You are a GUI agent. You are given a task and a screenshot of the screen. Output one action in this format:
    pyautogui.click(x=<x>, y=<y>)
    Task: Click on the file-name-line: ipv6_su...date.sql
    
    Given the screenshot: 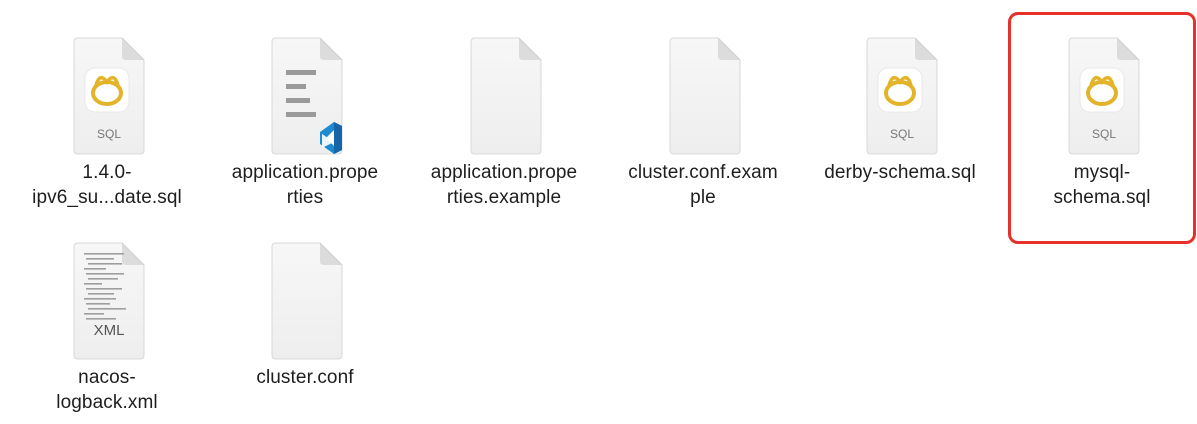 What is the action you would take?
    pyautogui.click(x=107, y=197)
    